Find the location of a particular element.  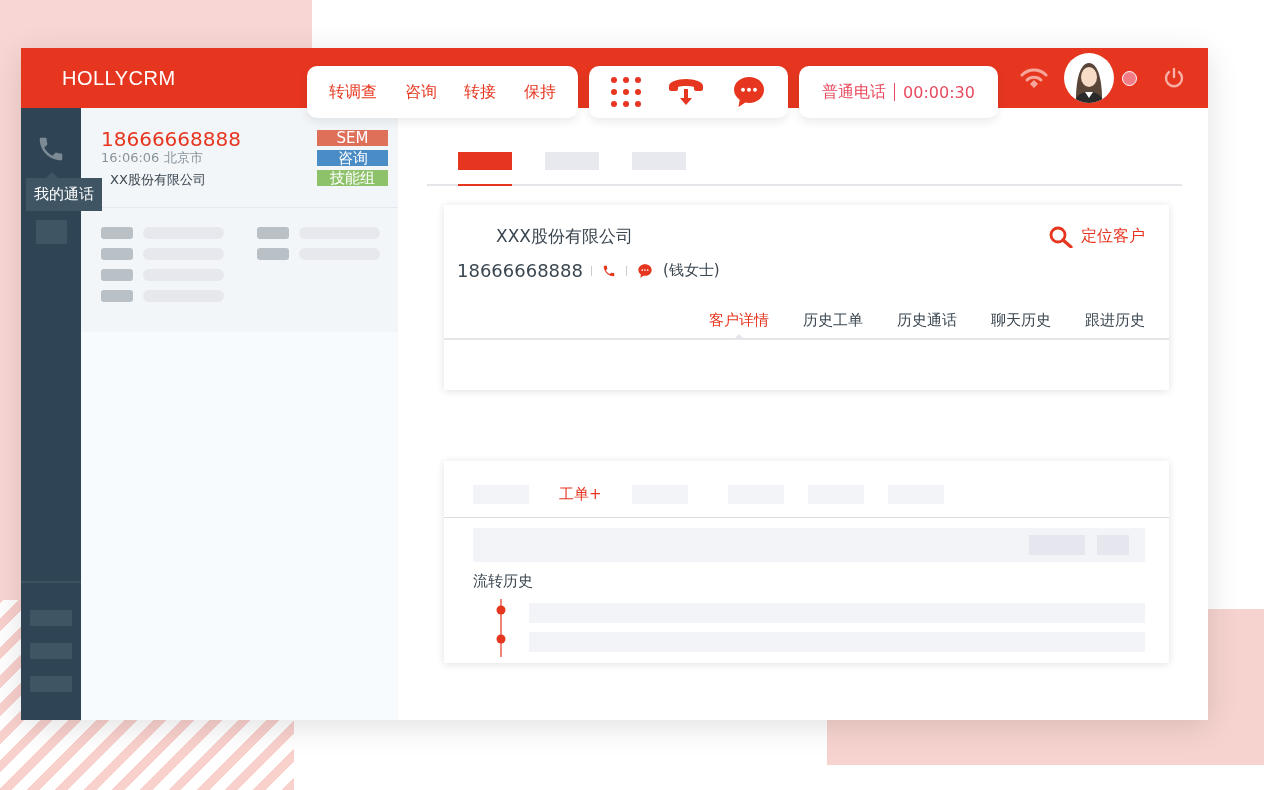

contact-name: (钱女士) is located at coordinates (691, 270).